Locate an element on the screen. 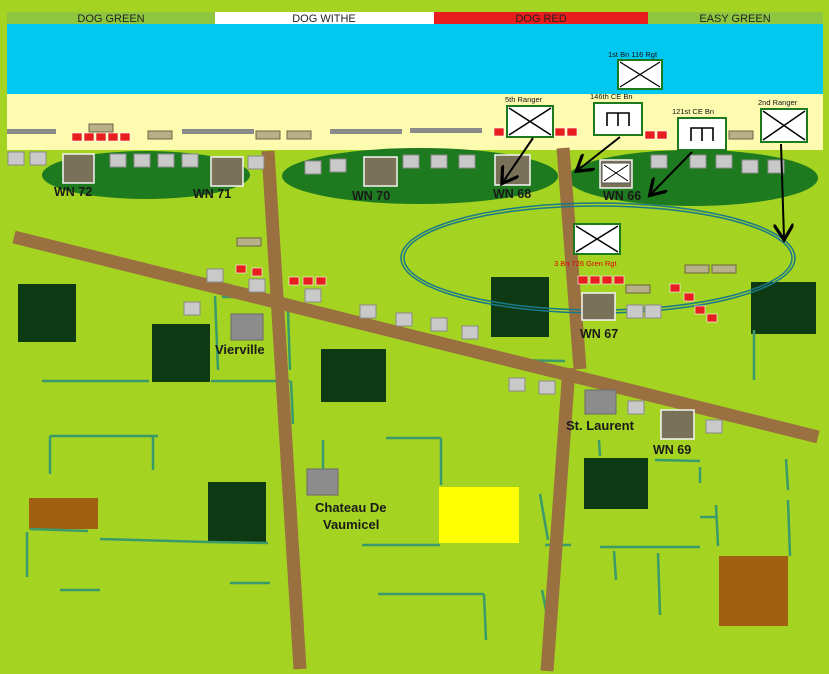 The height and width of the screenshot is (674, 829). wn71-label: WN 71 is located at coordinates (212, 194).